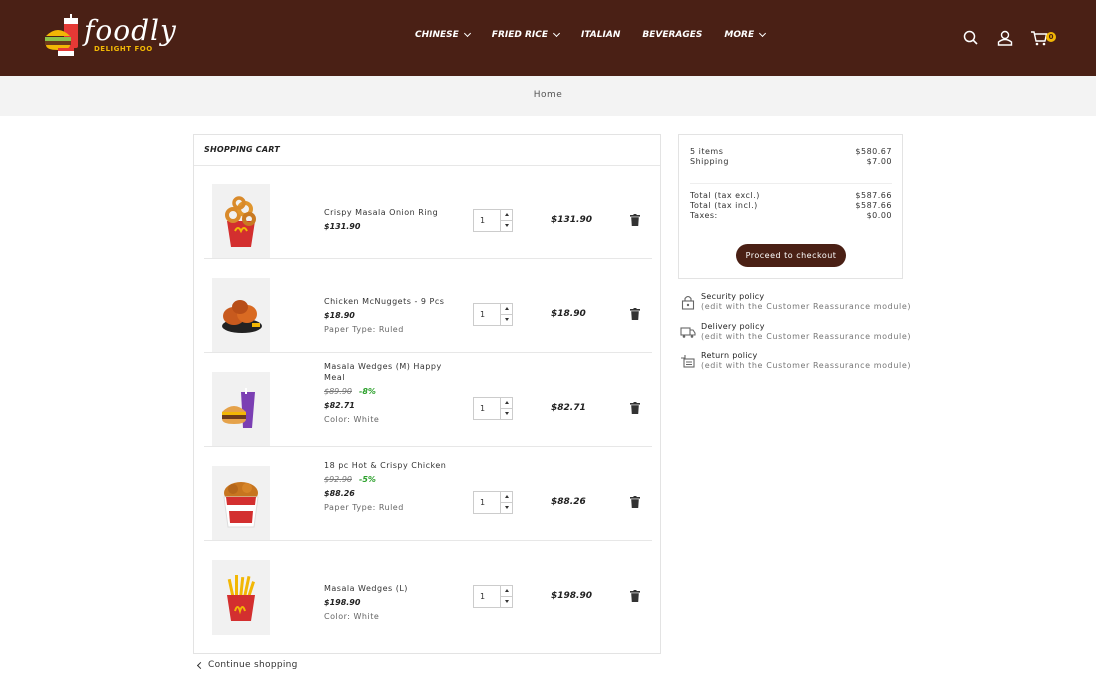  I want to click on nav-fried-rice: FRIED RICE, so click(526, 34).